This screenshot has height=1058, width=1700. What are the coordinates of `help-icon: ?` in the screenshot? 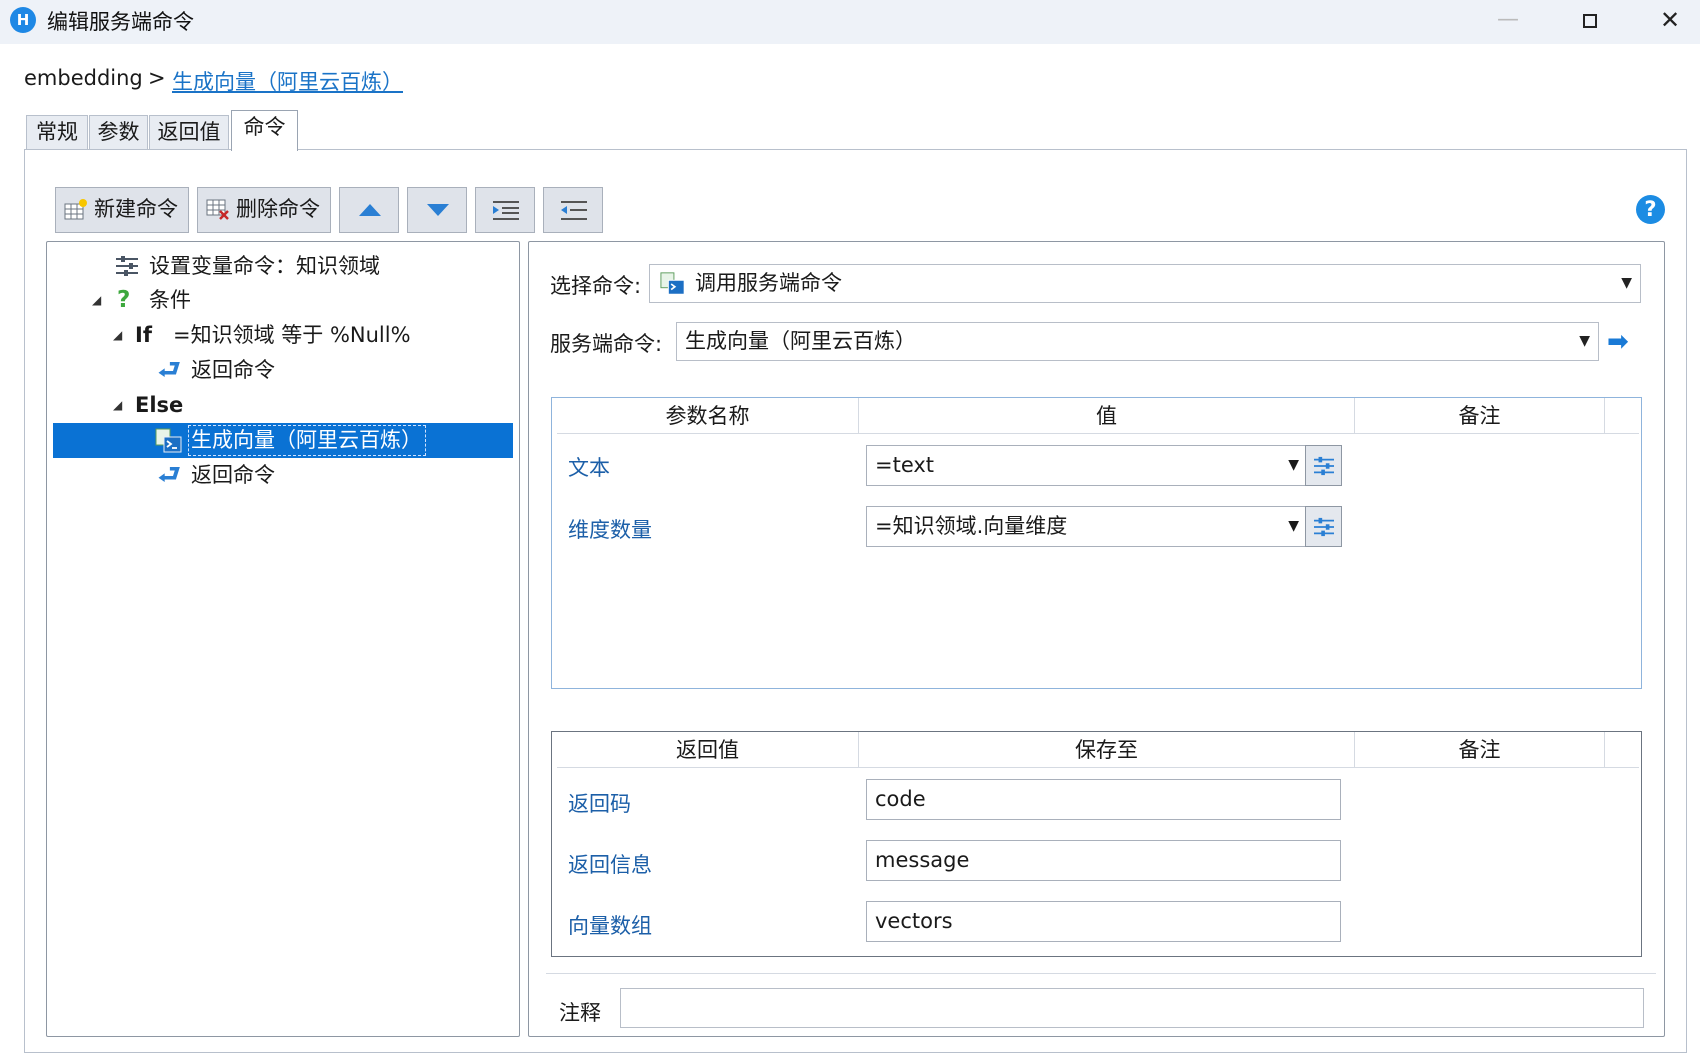 It's located at (1650, 209).